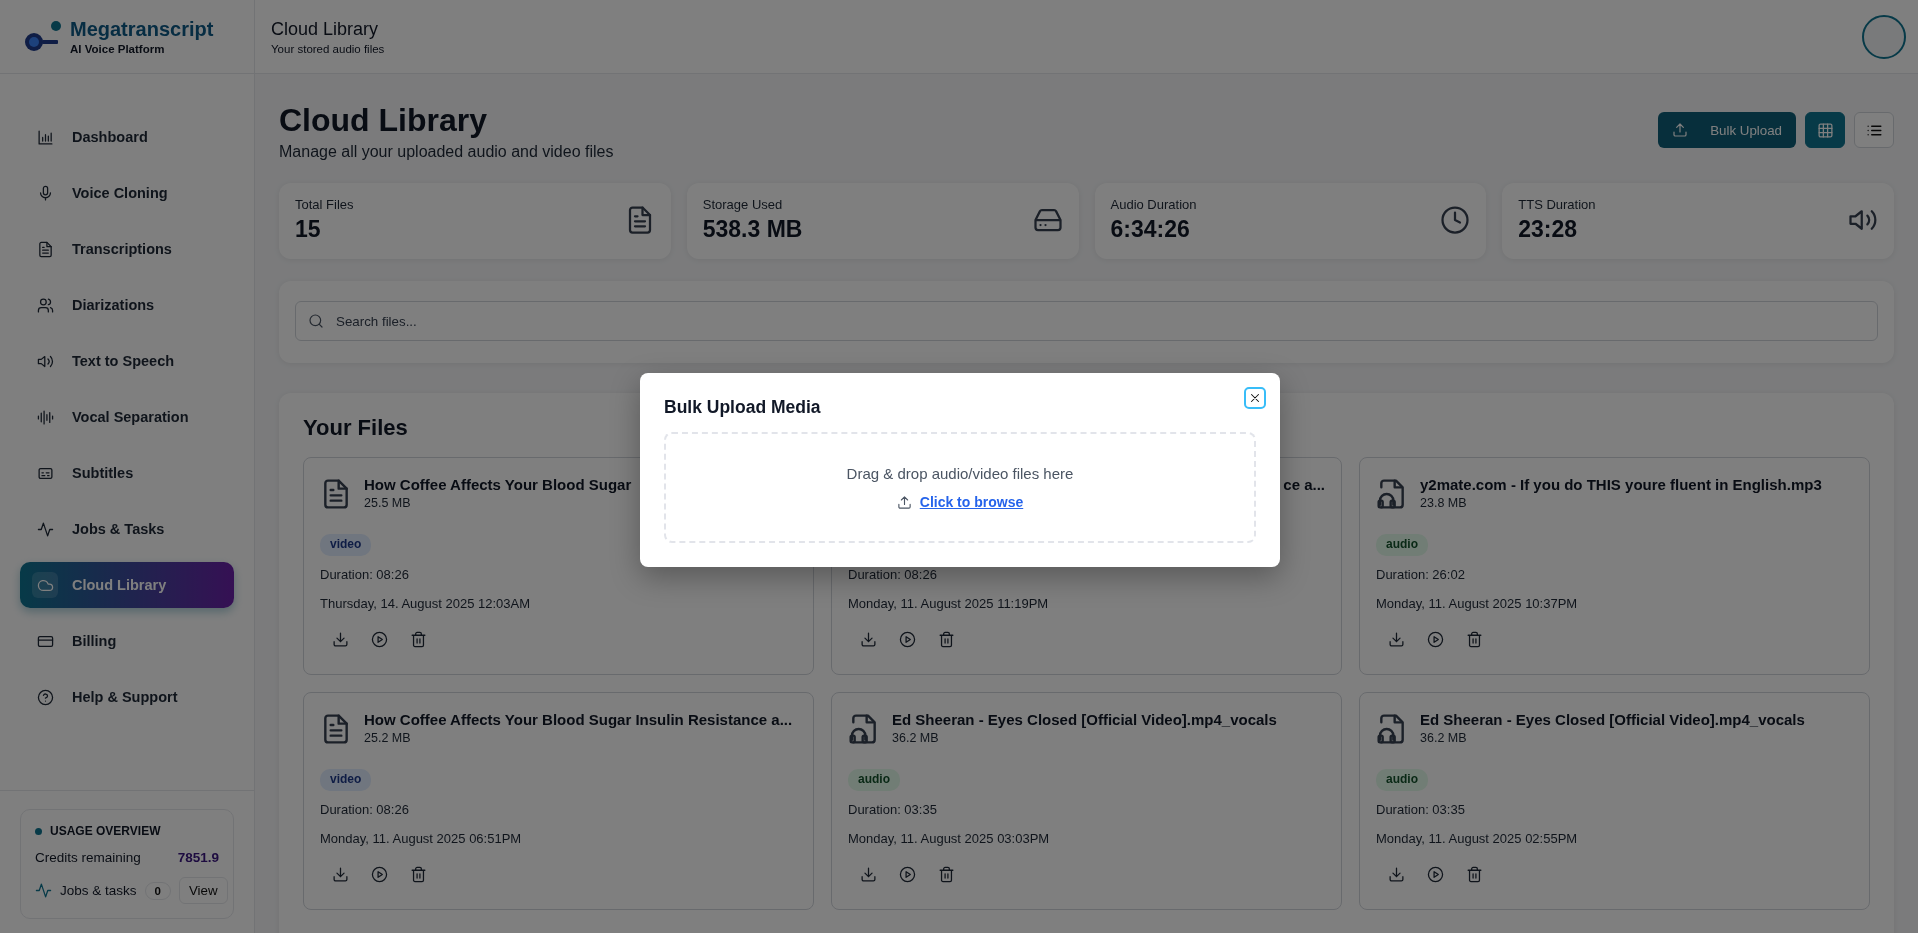 Image resolution: width=1918 pixels, height=933 pixels. What do you see at coordinates (388, 503) in the screenshot?
I see `file-size: 25.5 MB` at bounding box center [388, 503].